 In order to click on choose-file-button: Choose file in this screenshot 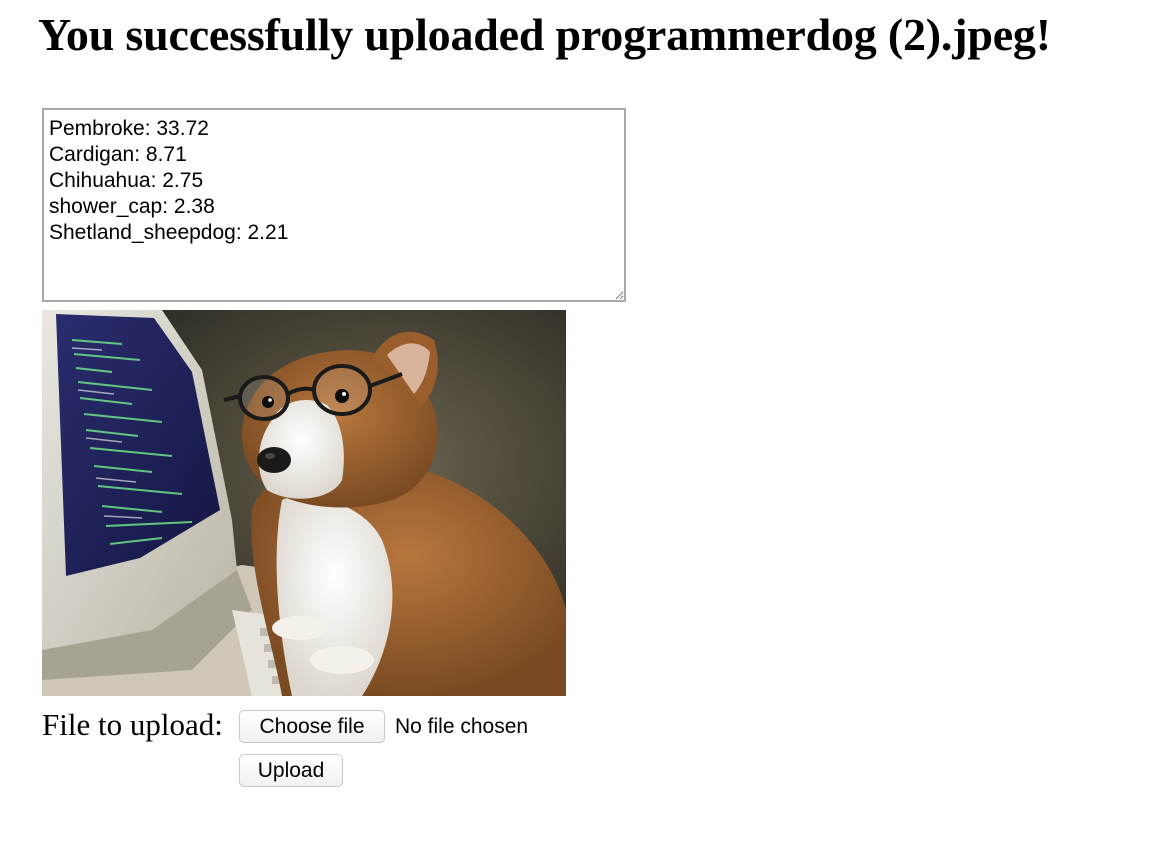, I will do `click(312, 726)`.